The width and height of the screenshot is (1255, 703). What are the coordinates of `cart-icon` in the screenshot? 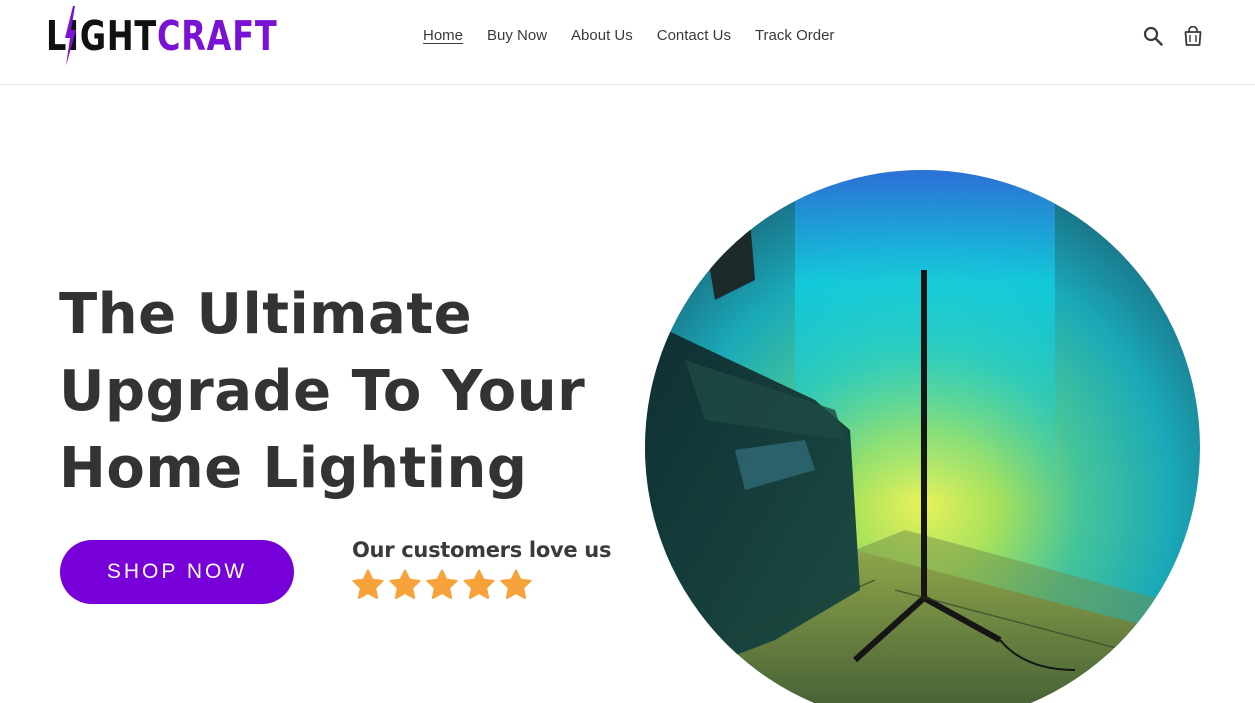 It's located at (1193, 36).